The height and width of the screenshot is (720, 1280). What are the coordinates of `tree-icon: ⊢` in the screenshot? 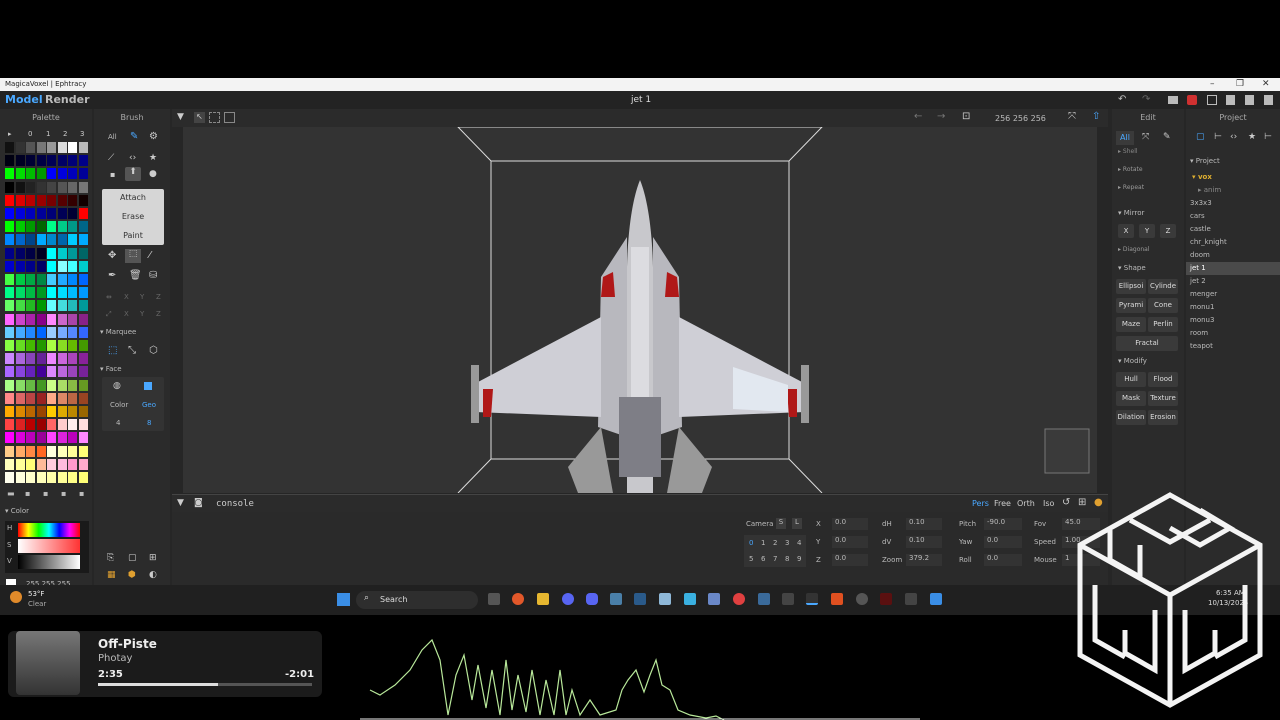 It's located at (1218, 137).